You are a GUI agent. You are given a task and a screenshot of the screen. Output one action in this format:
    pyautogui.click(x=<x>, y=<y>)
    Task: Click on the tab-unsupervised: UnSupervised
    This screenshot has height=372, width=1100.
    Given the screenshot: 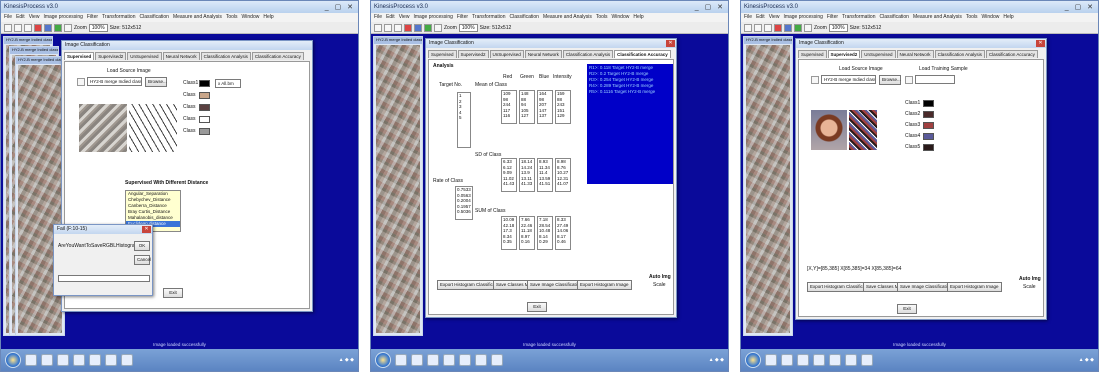 What is the action you would take?
    pyautogui.click(x=878, y=54)
    